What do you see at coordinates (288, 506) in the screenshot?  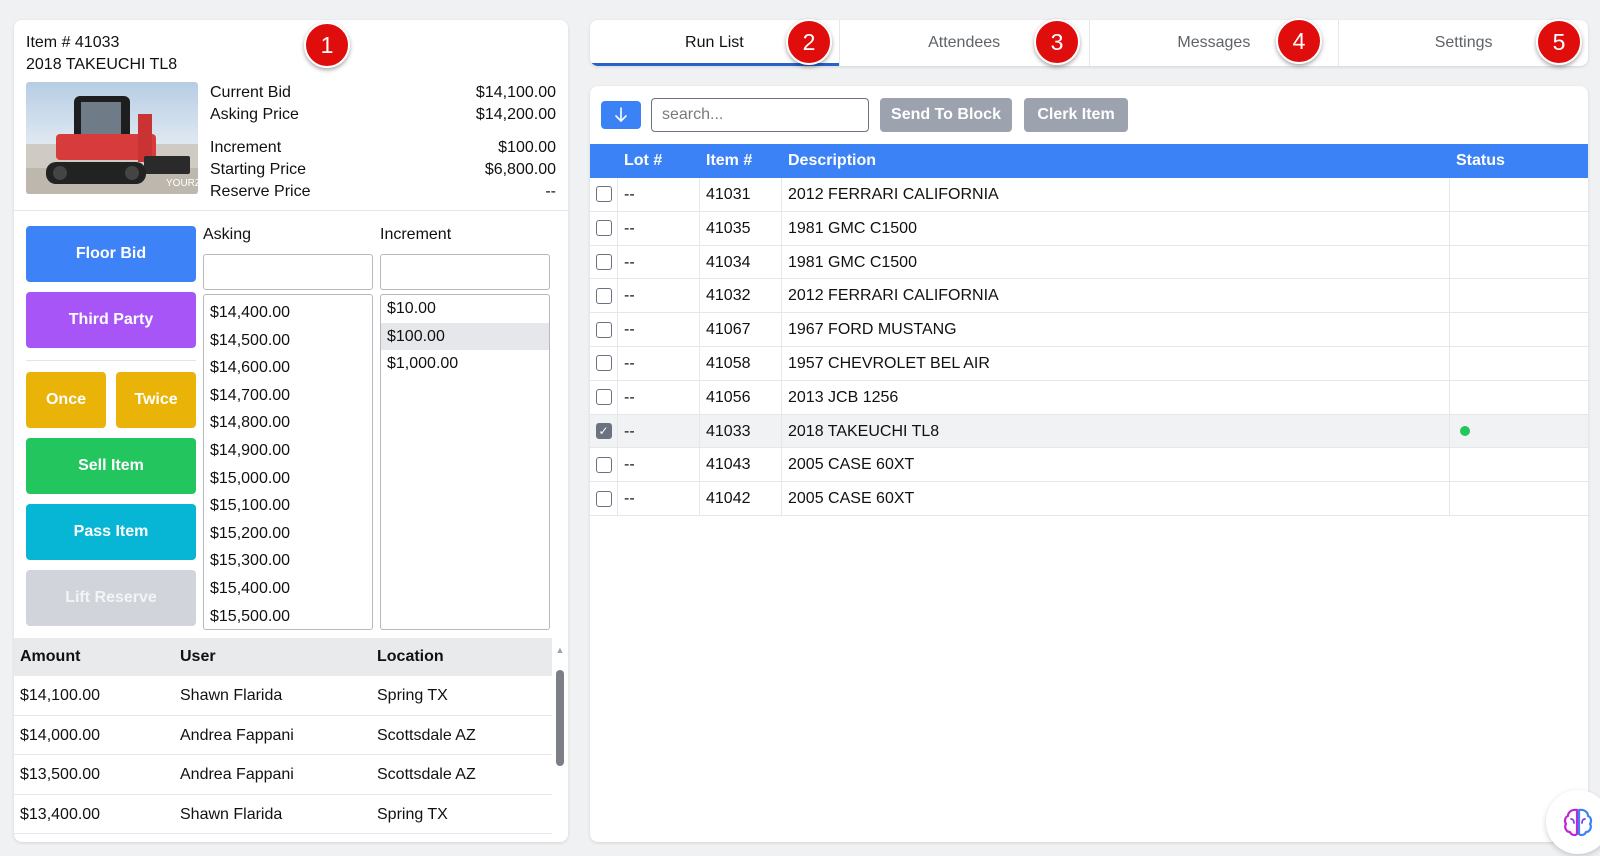 I see `asking-option: $15,100.00` at bounding box center [288, 506].